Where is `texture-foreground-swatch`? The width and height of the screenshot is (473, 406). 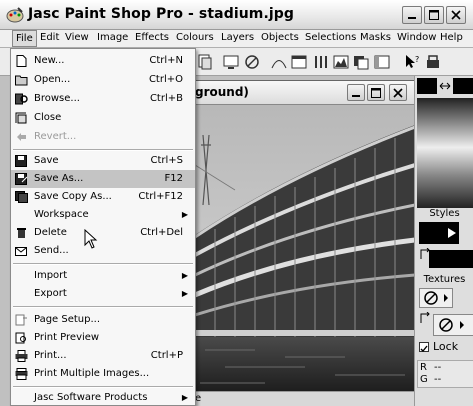 texture-foreground-swatch is located at coordinates (436, 298).